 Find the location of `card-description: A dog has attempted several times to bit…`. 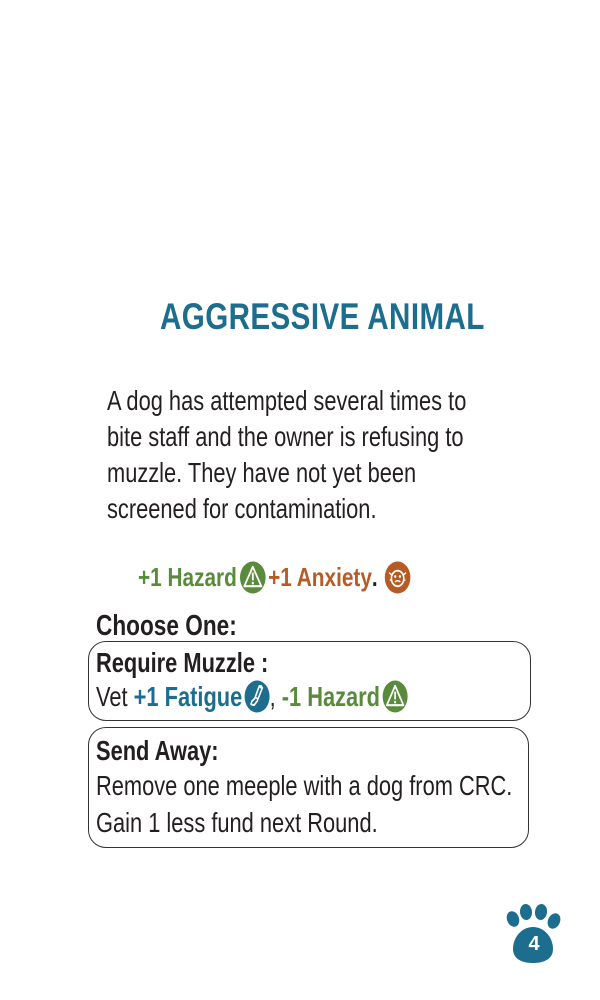

card-description: A dog has attempted several times to bit… is located at coordinates (353, 455).